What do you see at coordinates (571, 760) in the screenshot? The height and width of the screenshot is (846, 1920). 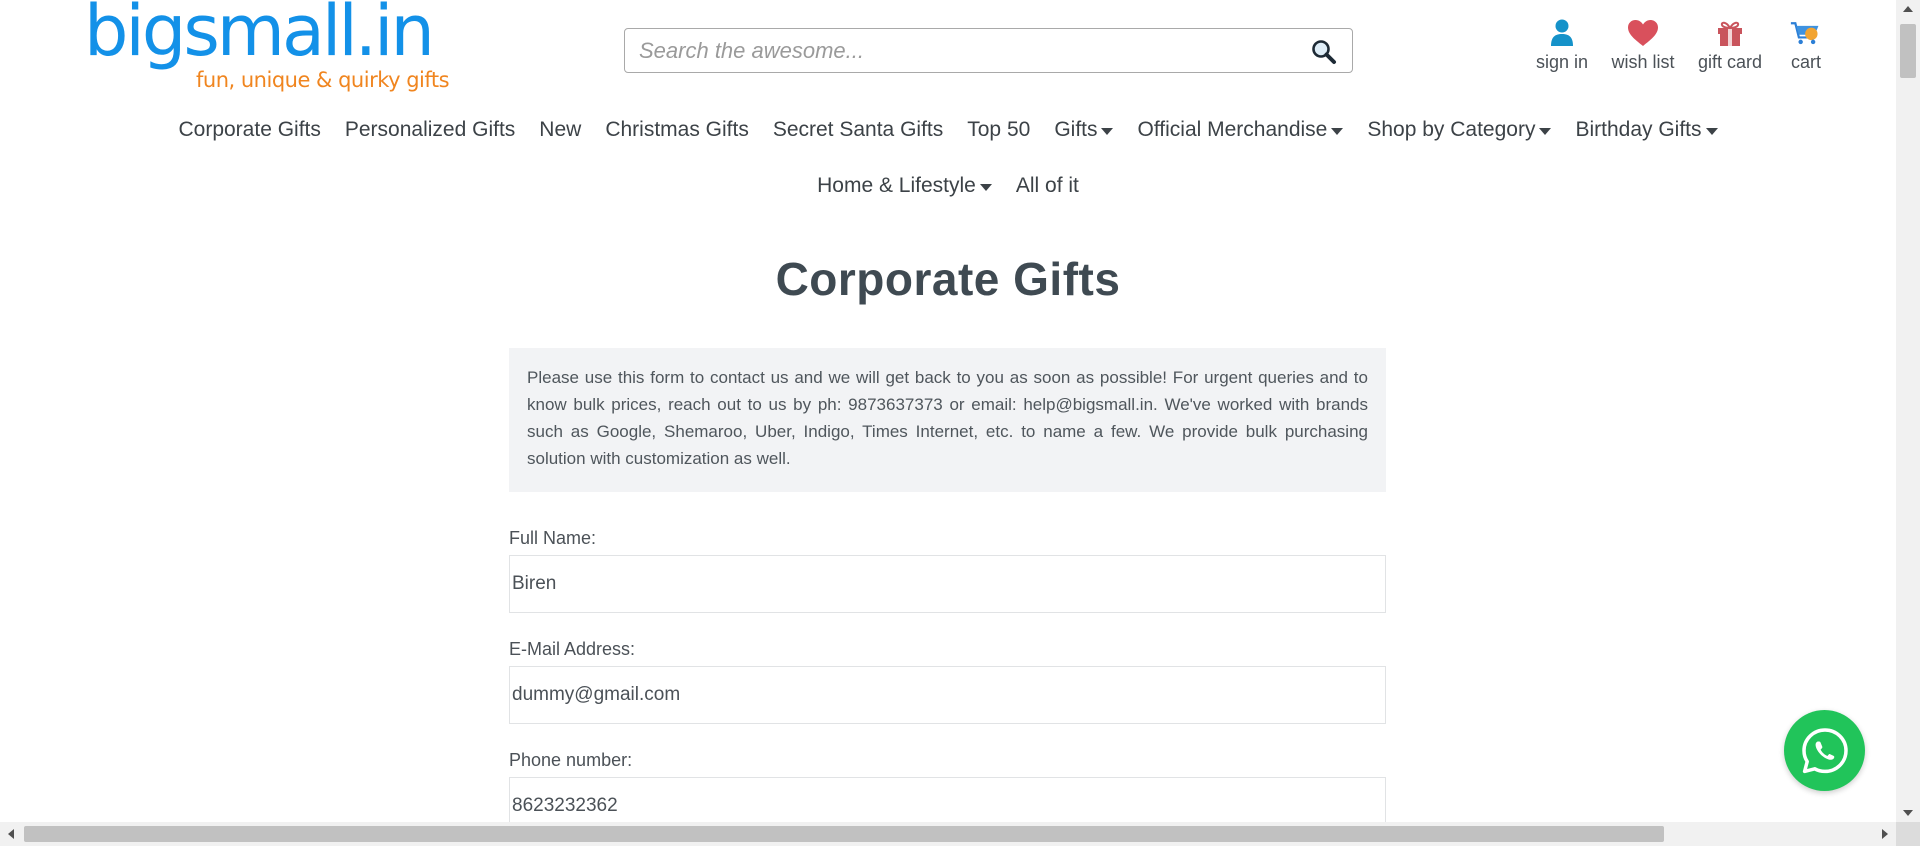 I see `phone-label: Phone number:` at bounding box center [571, 760].